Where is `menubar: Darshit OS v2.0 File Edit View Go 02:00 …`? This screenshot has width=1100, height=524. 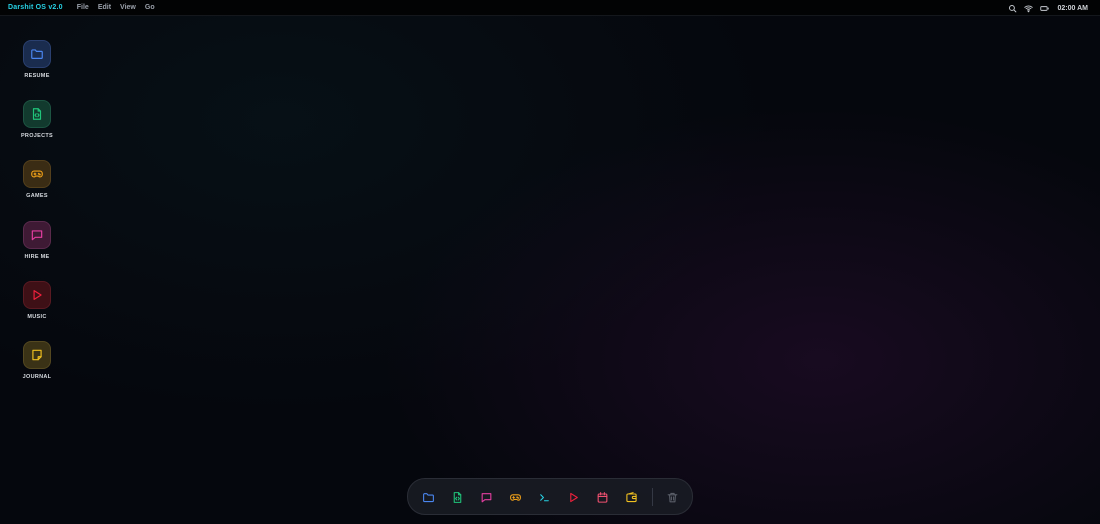 menubar: Darshit OS v2.0 File Edit View Go 02:00 … is located at coordinates (550, 8).